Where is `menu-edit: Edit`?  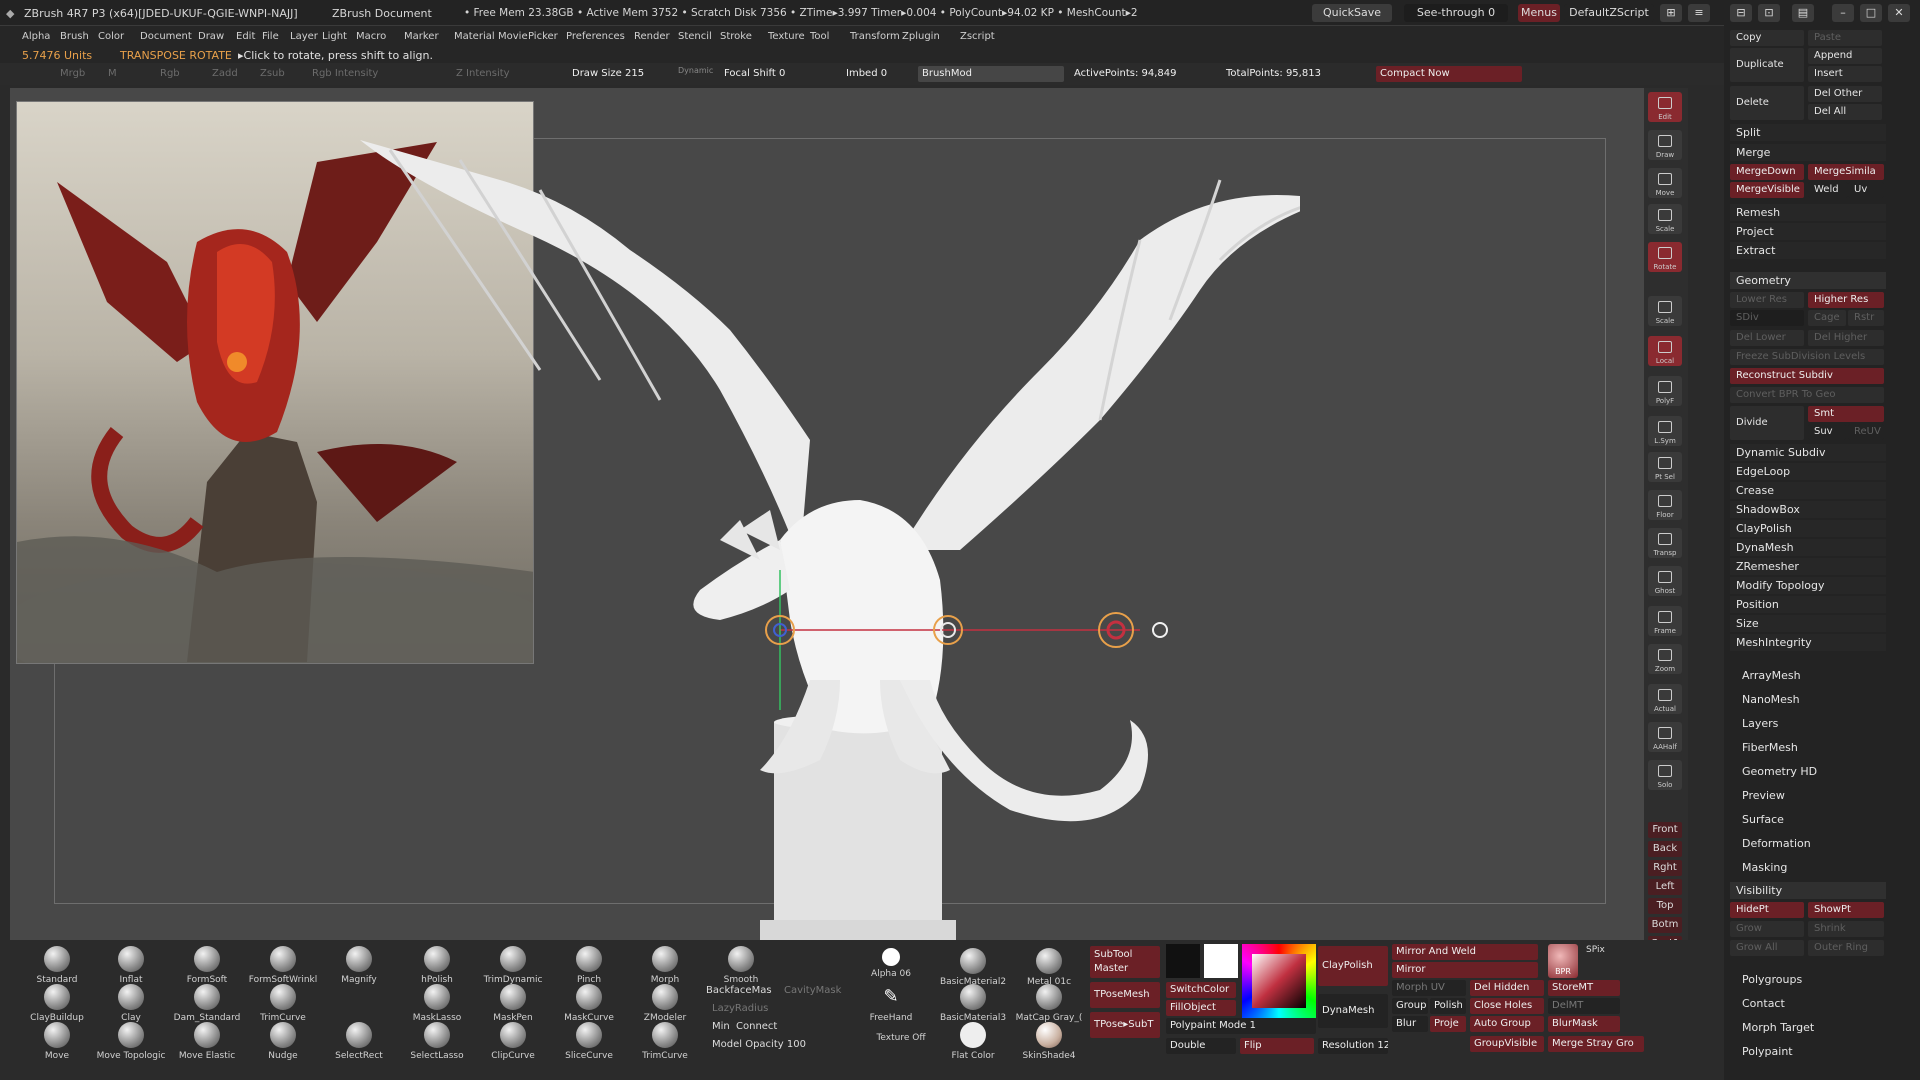 menu-edit: Edit is located at coordinates (245, 36).